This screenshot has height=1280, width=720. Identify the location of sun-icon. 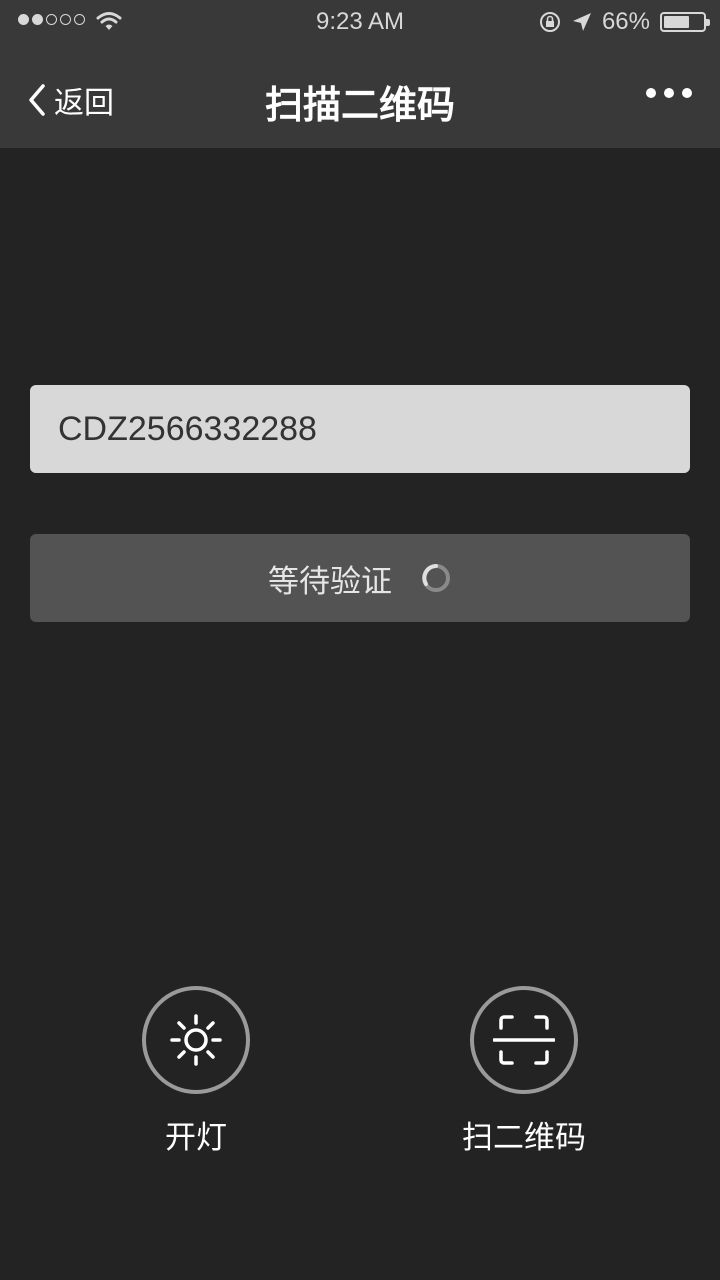
(196, 1040).